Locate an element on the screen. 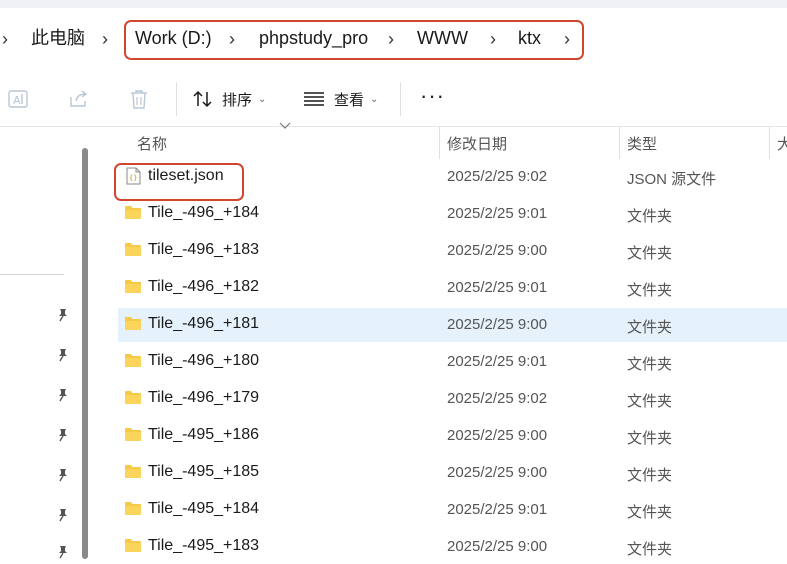 The width and height of the screenshot is (787, 564). file-highlight-box is located at coordinates (179, 182).